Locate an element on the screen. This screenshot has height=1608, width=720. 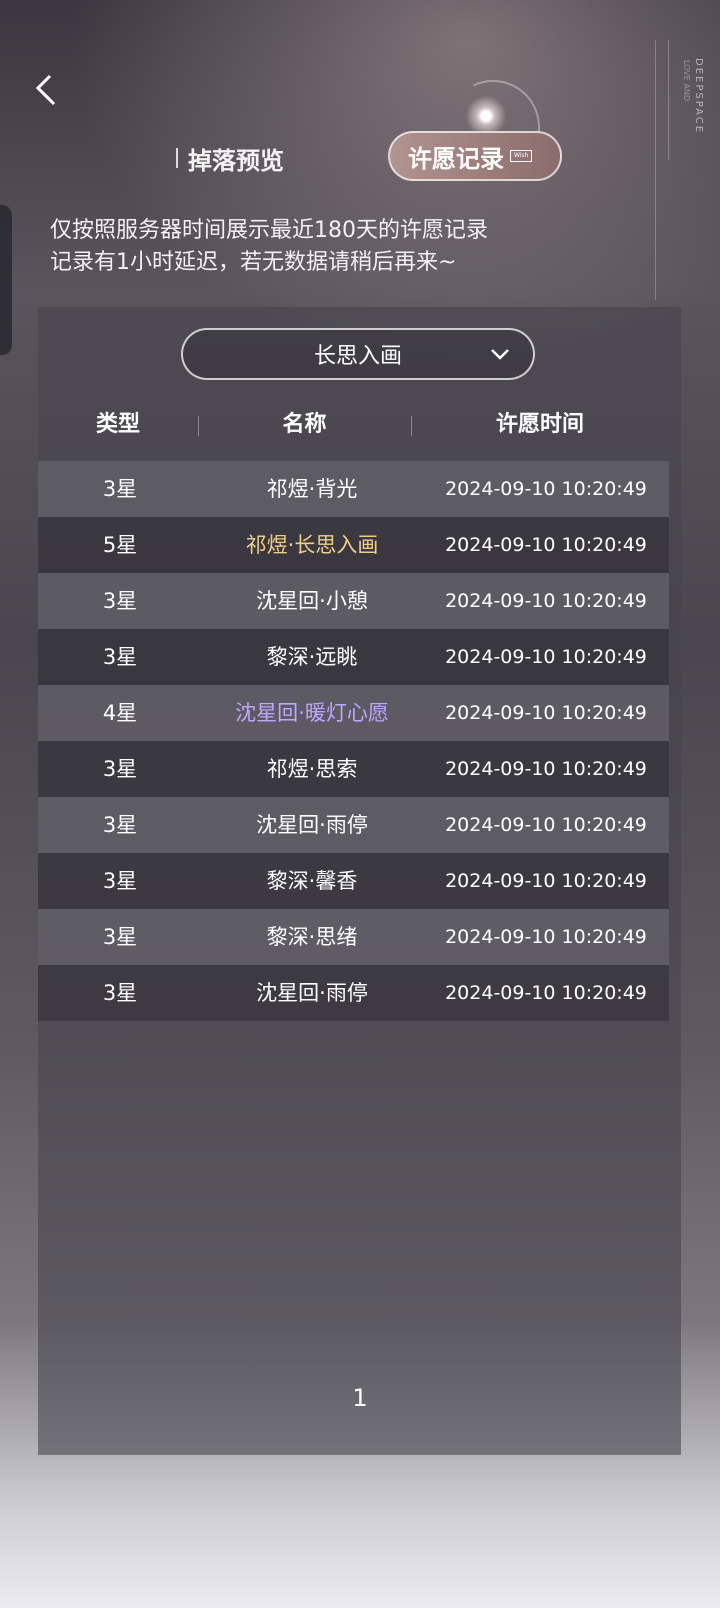
table-row: 3星 黎深·思绪 2024-09-10 10:20:49 is located at coordinates (353, 937).